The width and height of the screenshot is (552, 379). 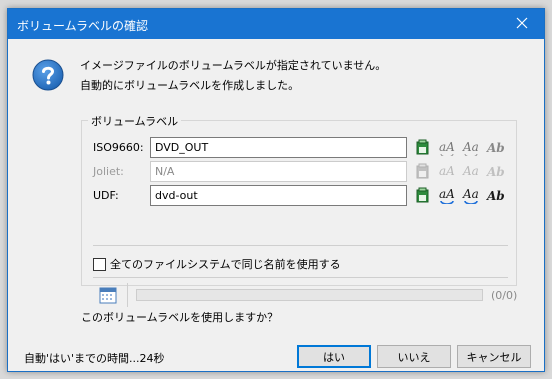 What do you see at coordinates (108, 171) in the screenshot?
I see `joliet-label: Joliet:` at bounding box center [108, 171].